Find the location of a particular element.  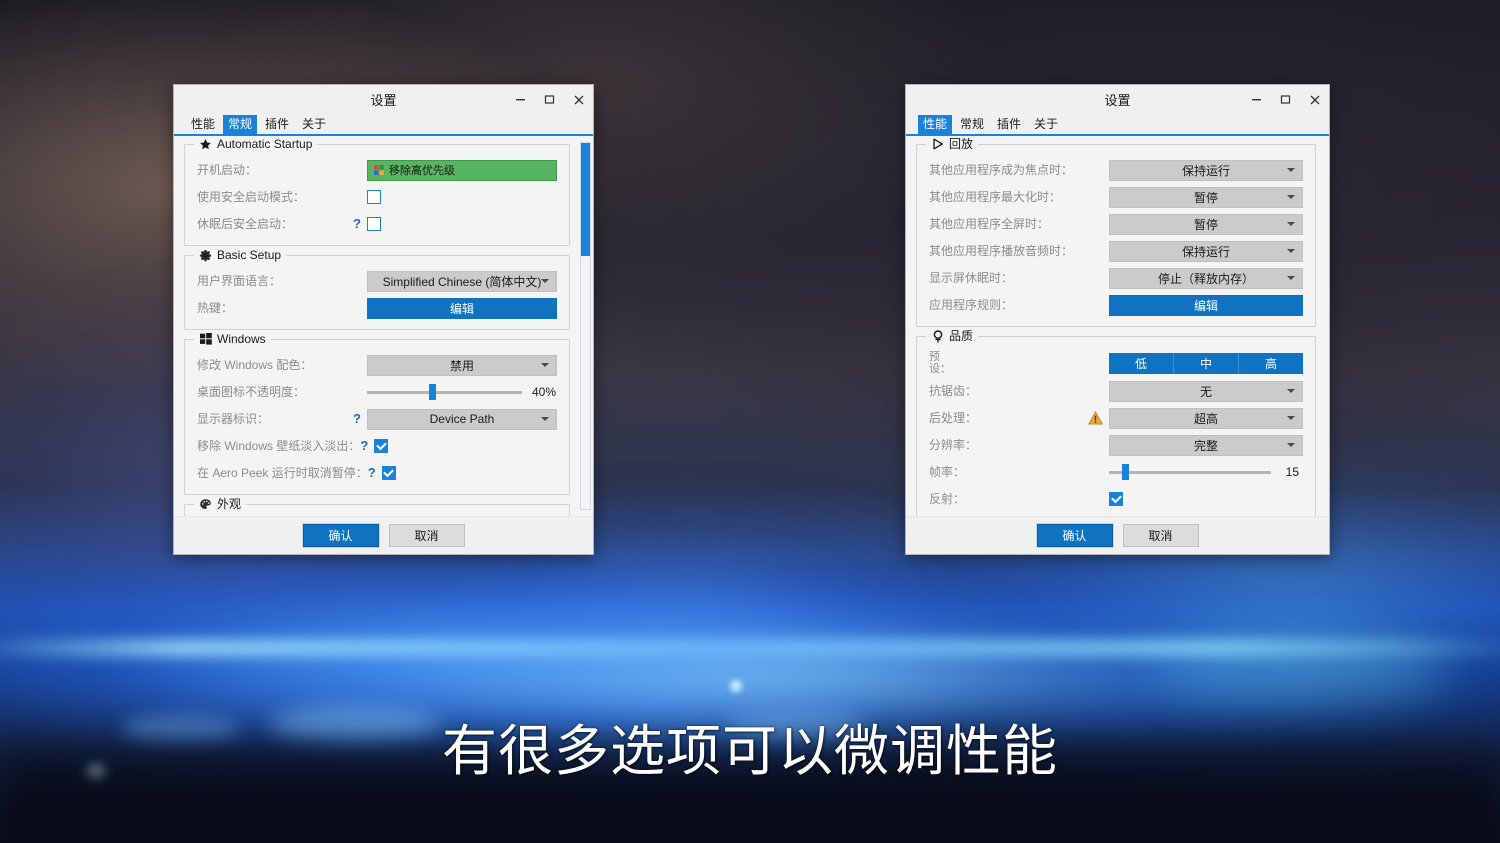

control-ui-language: Simplified Chinese (简体中文) is located at coordinates (462, 281).